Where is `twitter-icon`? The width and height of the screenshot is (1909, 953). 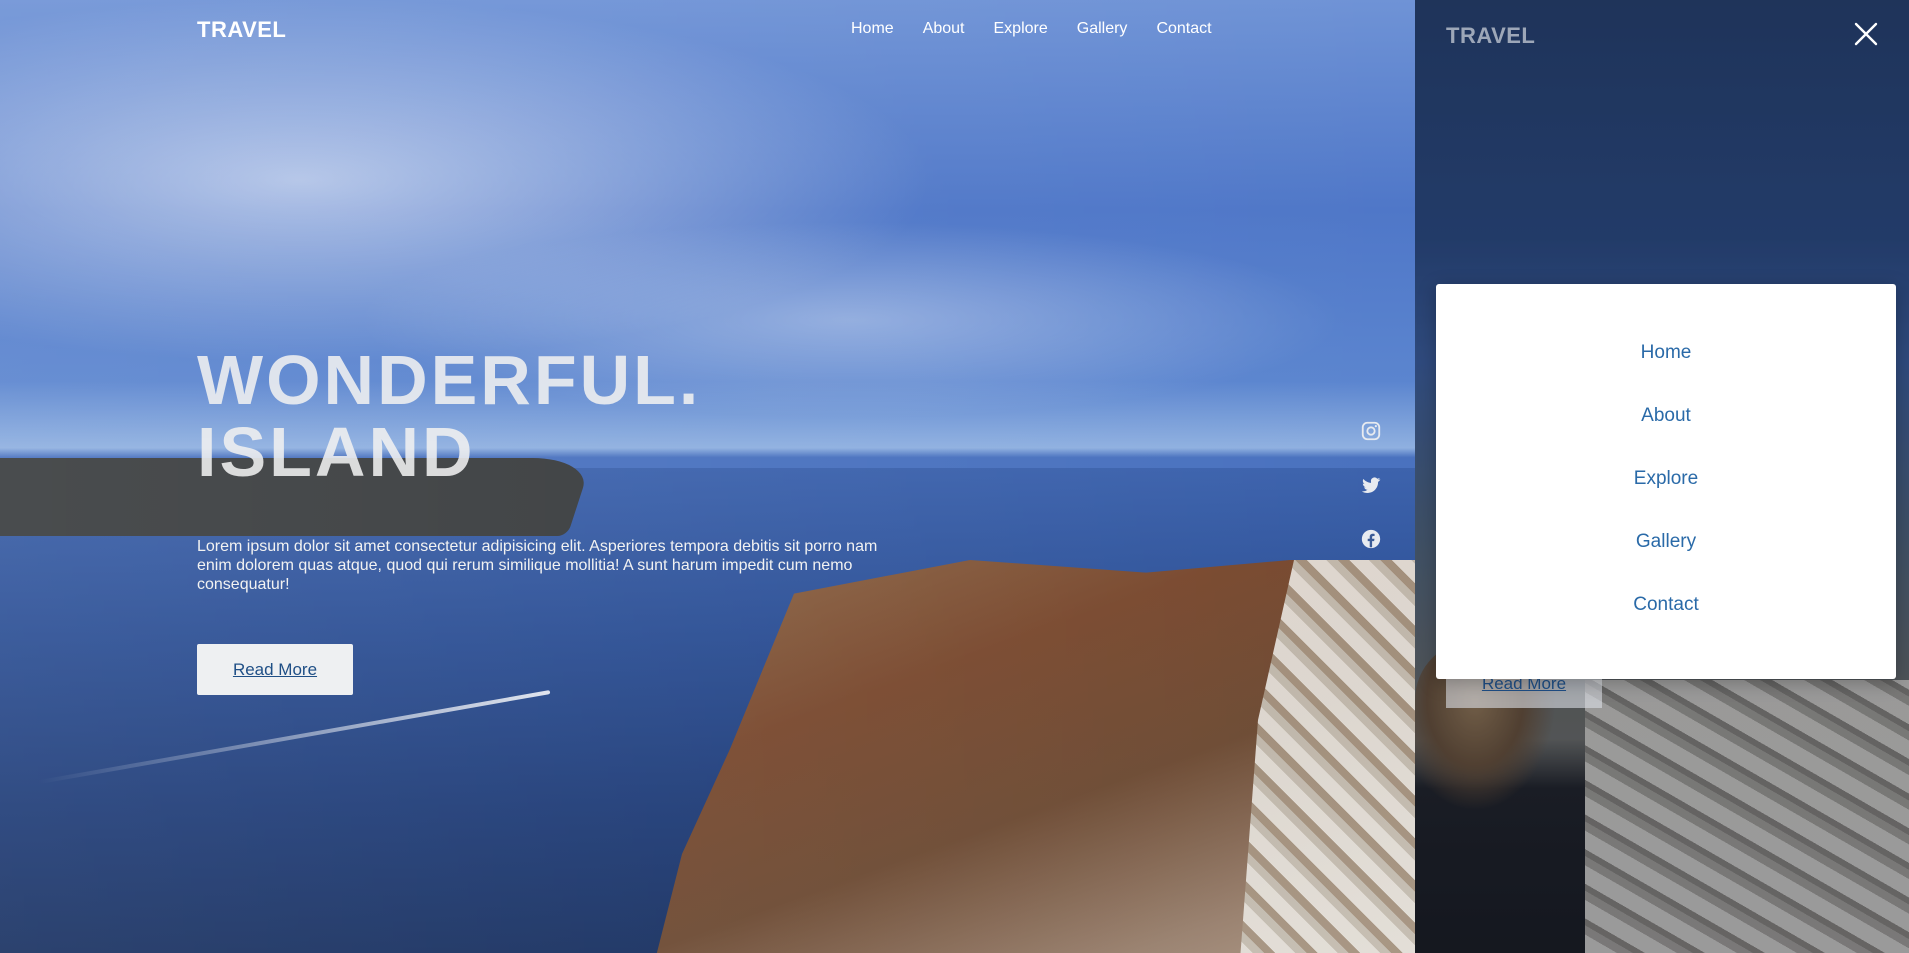
twitter-icon is located at coordinates (1371, 485).